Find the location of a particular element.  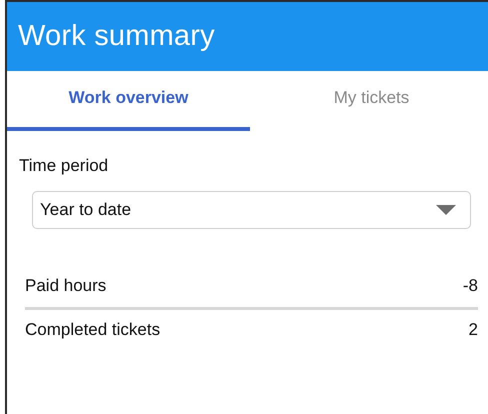

stat-label: Paid hours is located at coordinates (65, 286).